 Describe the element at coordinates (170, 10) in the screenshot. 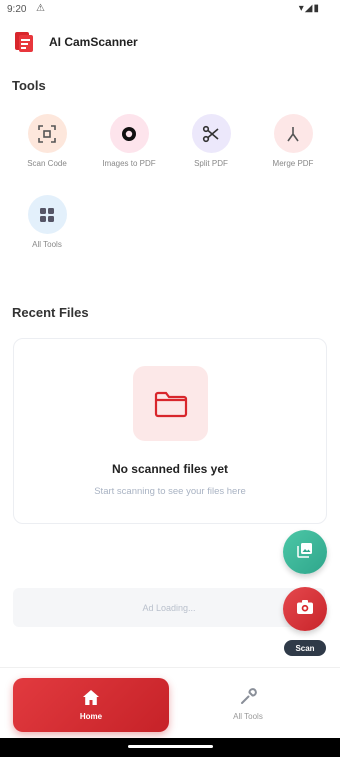

I see `status-bar: 9:20 ⚠ ▾◢▮` at that location.